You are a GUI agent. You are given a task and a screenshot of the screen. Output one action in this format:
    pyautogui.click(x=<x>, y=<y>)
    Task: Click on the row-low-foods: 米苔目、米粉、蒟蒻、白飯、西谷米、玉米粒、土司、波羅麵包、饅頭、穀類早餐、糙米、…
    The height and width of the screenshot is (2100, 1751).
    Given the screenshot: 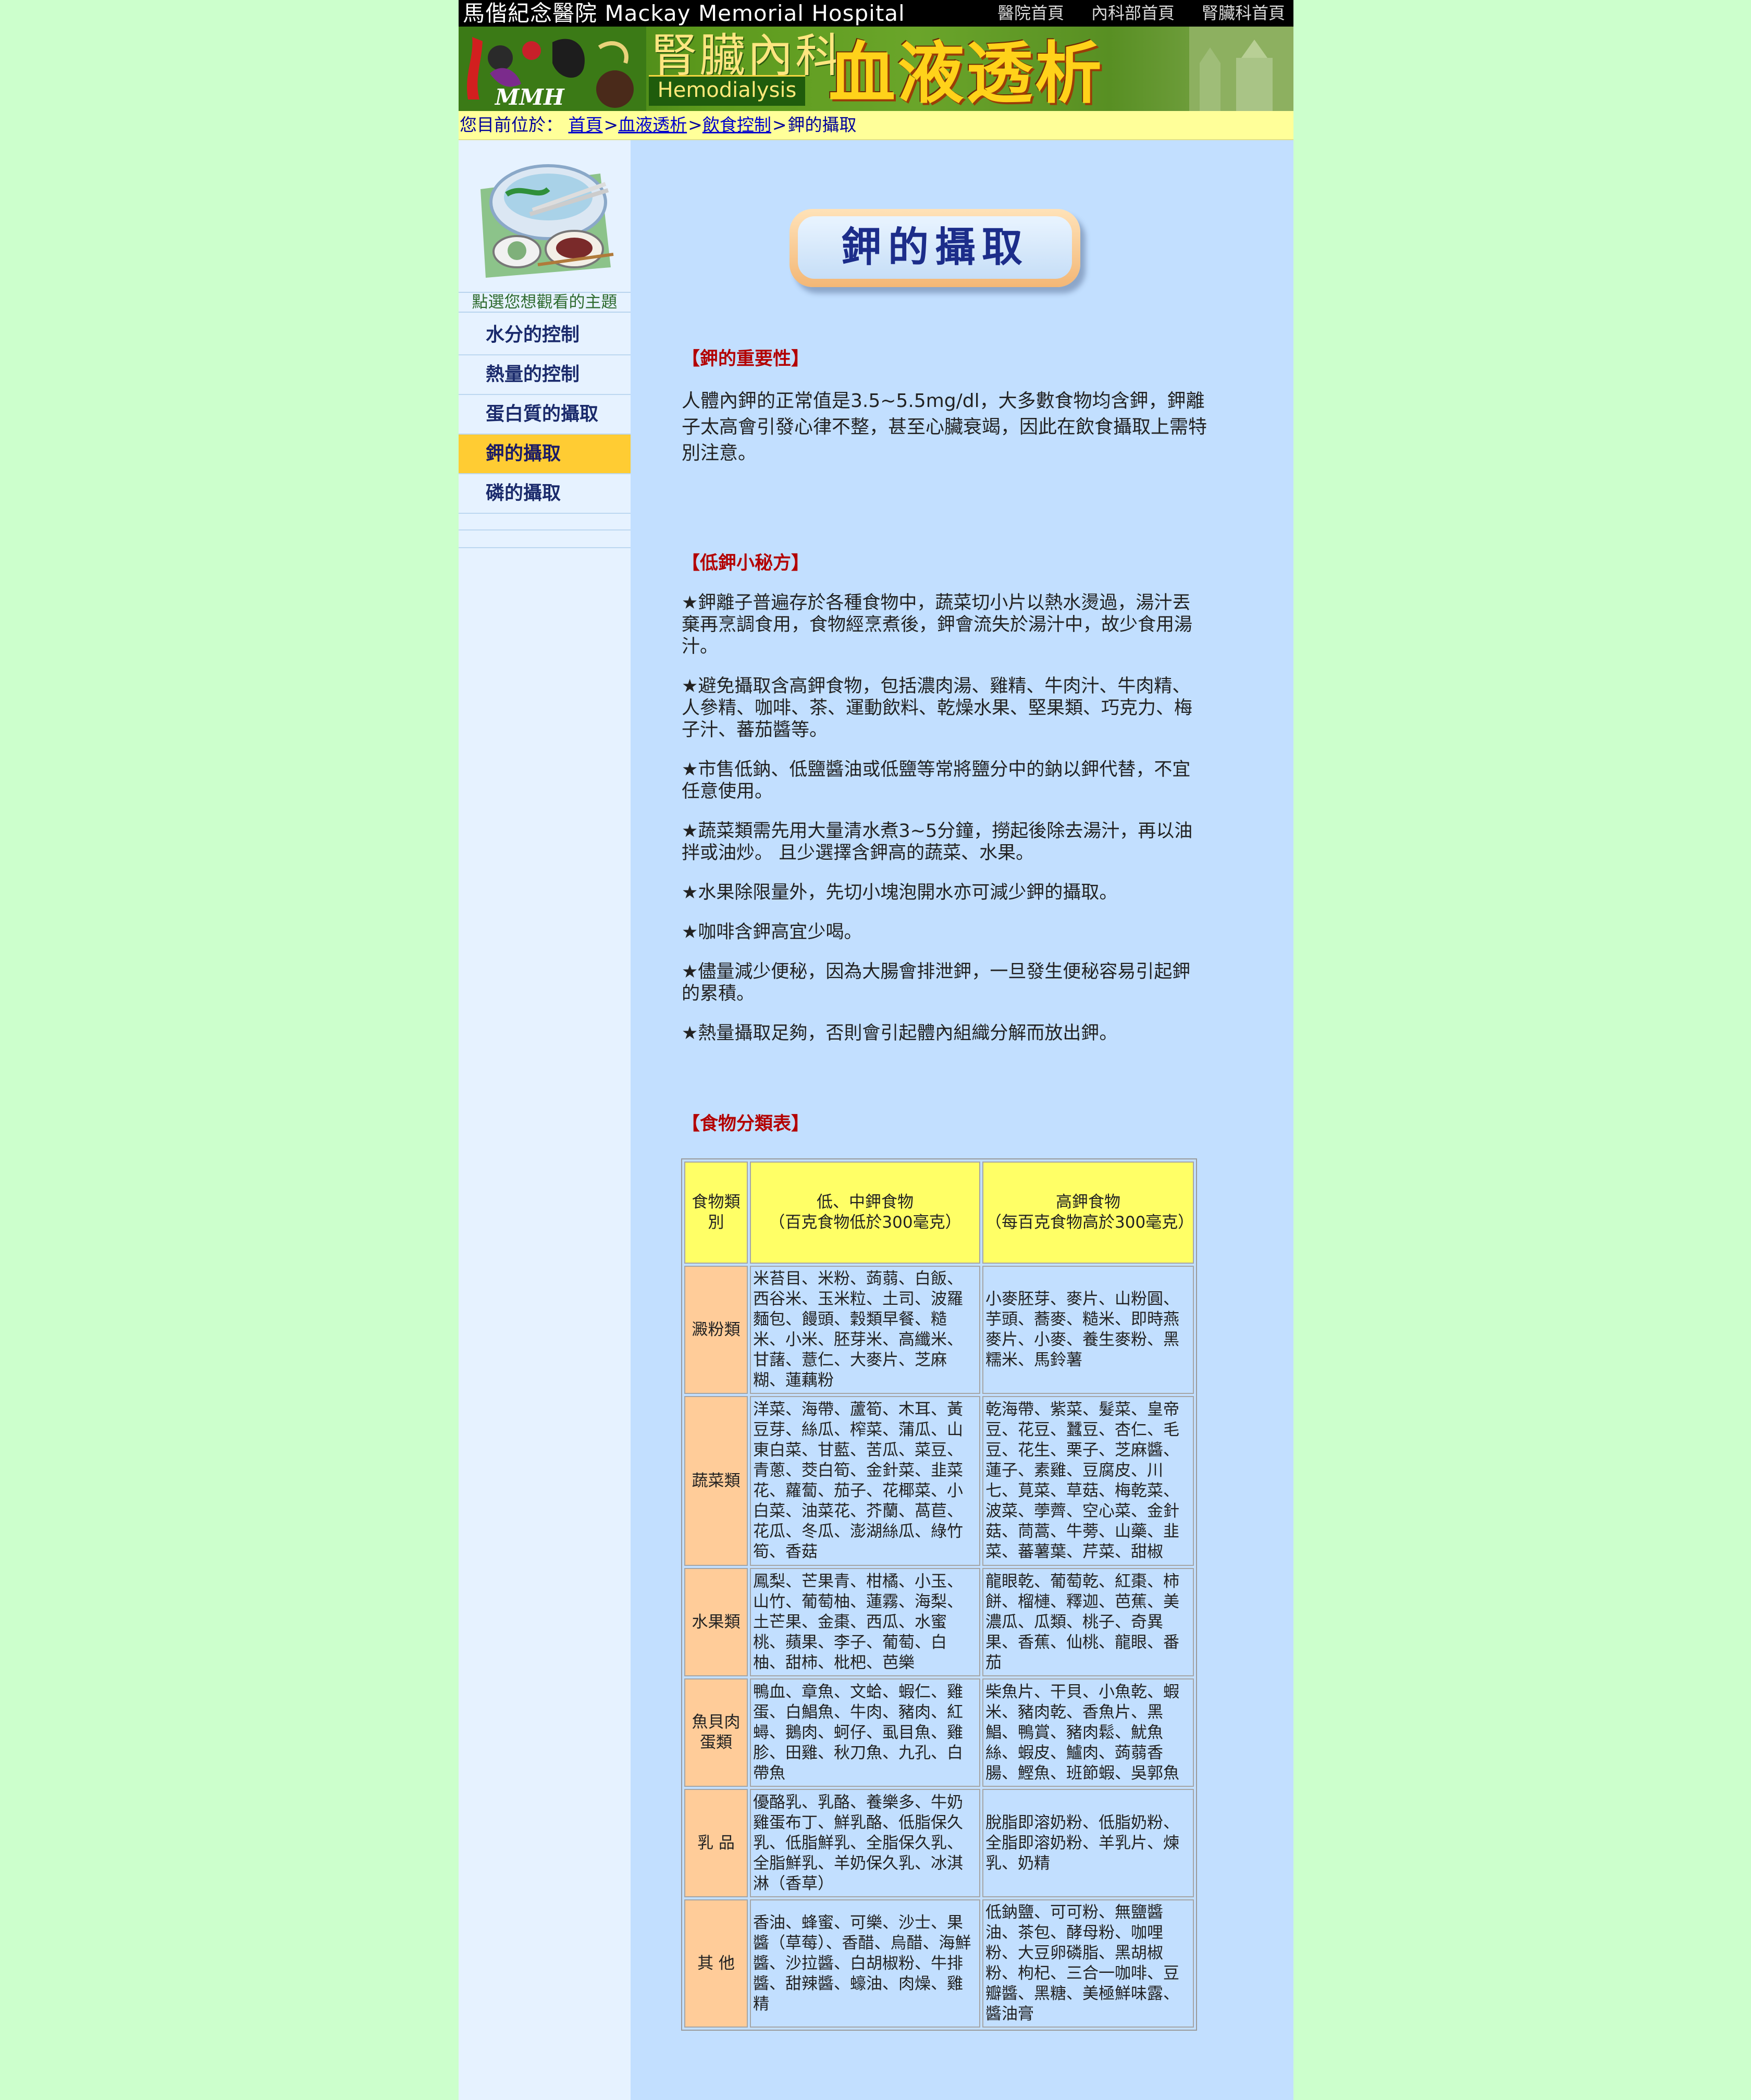 What is the action you would take?
    pyautogui.click(x=865, y=1330)
    